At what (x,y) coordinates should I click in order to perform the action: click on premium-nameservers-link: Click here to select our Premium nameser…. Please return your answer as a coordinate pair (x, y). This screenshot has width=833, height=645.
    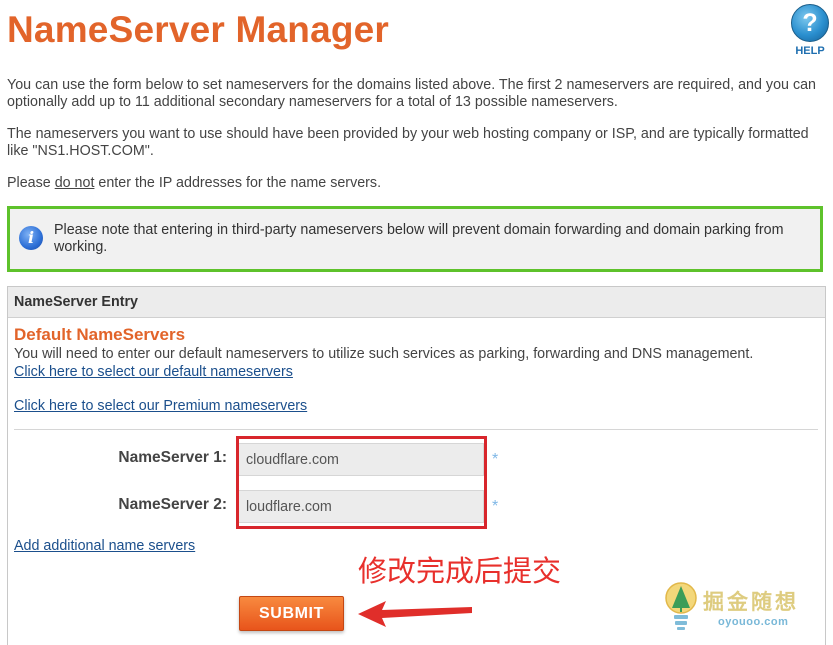
    Looking at the image, I should click on (160, 406).